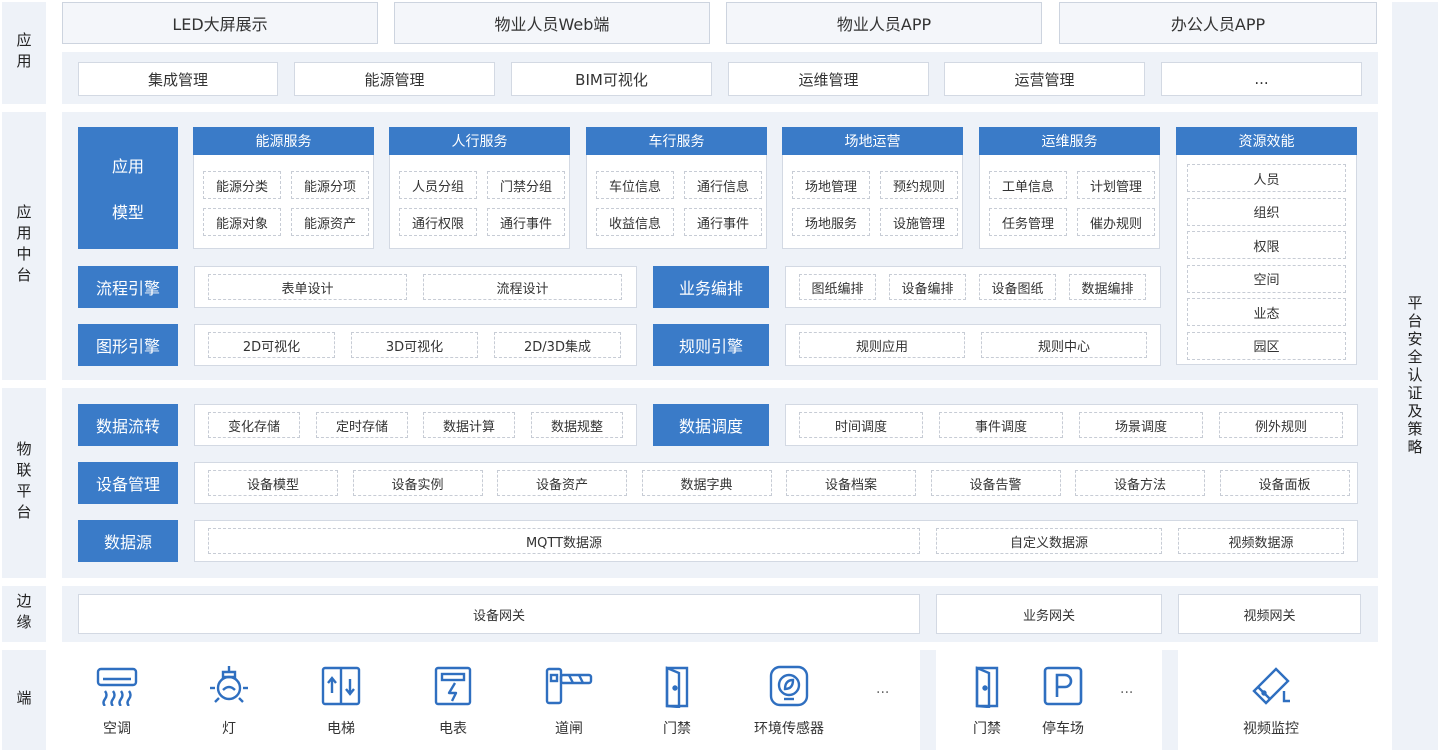 This screenshot has width=1440, height=752. What do you see at coordinates (1063, 729) in the screenshot?
I see `device-label-parking: 停车场` at bounding box center [1063, 729].